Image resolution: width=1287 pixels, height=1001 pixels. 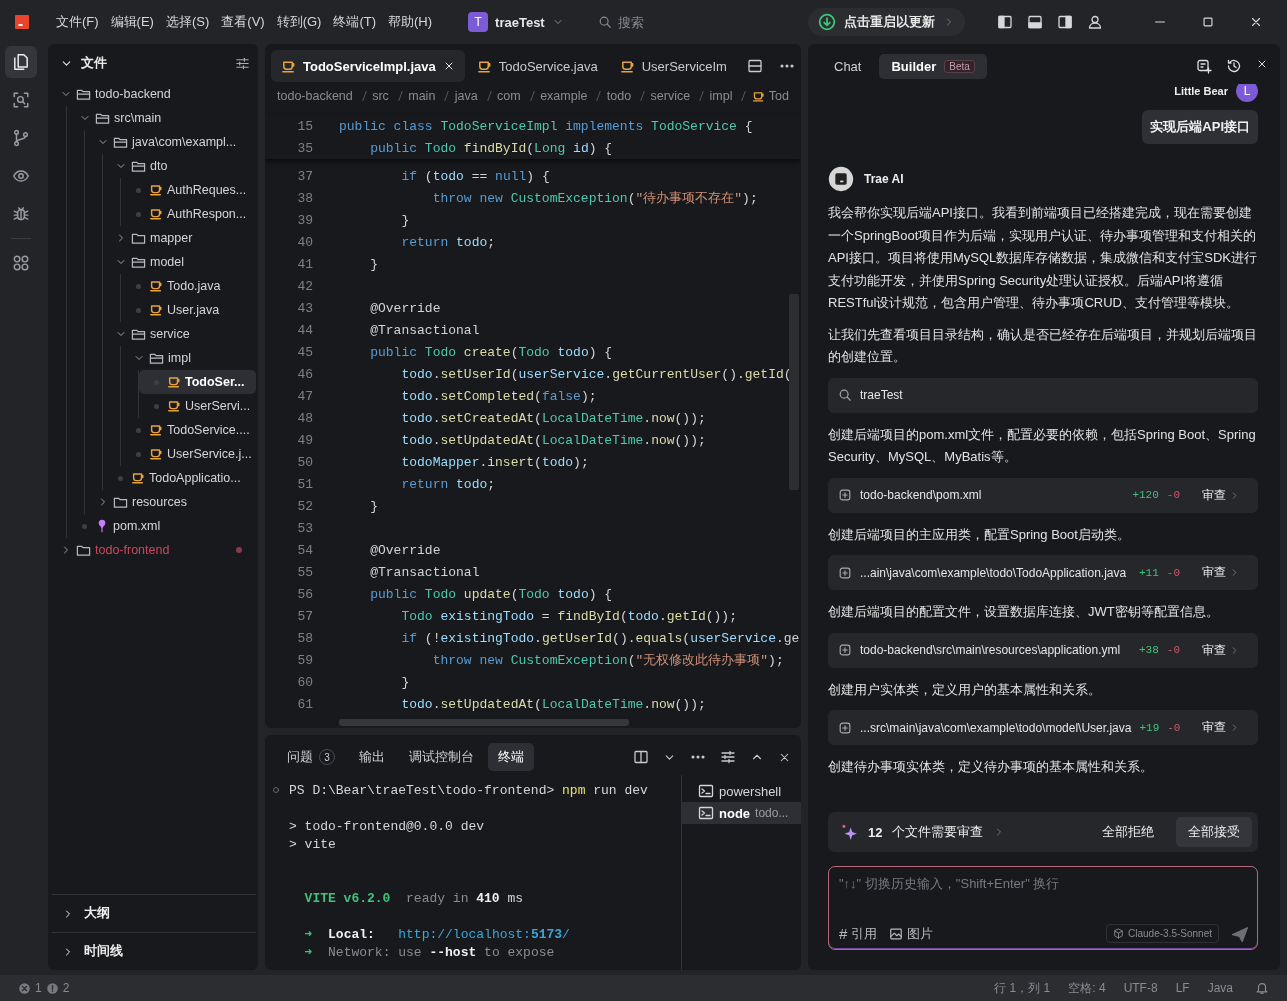 I want to click on tree-item: pom.xml, so click(x=161, y=526).